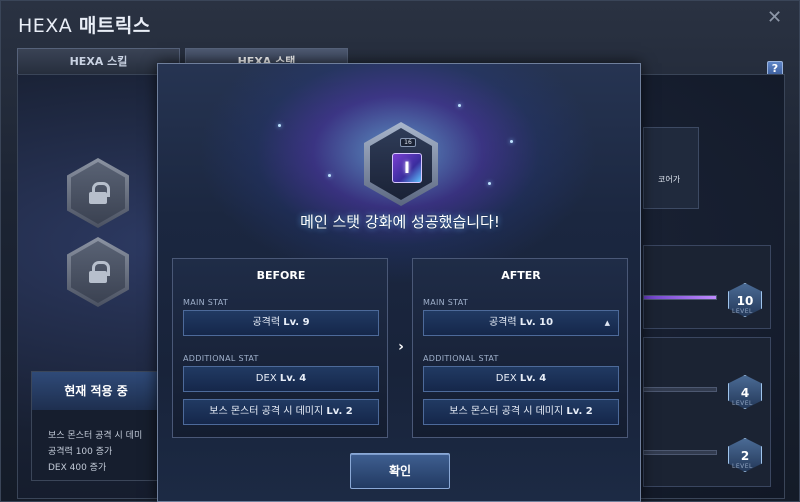 Image resolution: width=800 pixels, height=502 pixels. I want to click on after-main-stat-row: 공격력 Lv. 10 ▲, so click(521, 323).